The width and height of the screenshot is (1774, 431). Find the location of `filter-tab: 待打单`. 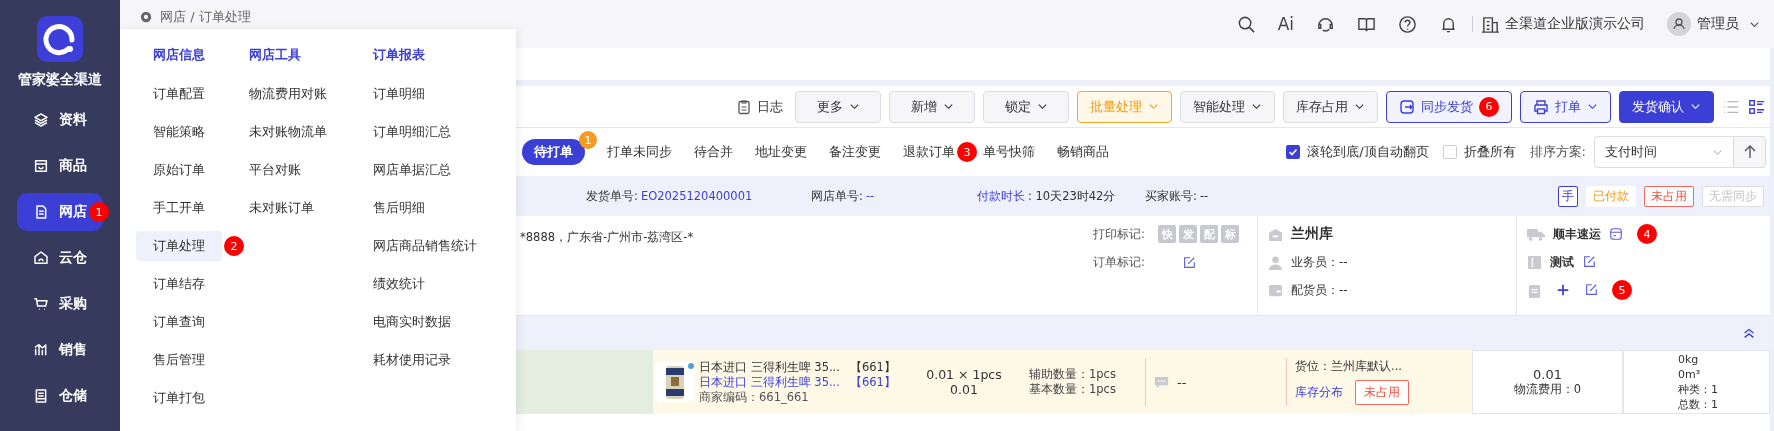

filter-tab: 待打单 is located at coordinates (553, 152).